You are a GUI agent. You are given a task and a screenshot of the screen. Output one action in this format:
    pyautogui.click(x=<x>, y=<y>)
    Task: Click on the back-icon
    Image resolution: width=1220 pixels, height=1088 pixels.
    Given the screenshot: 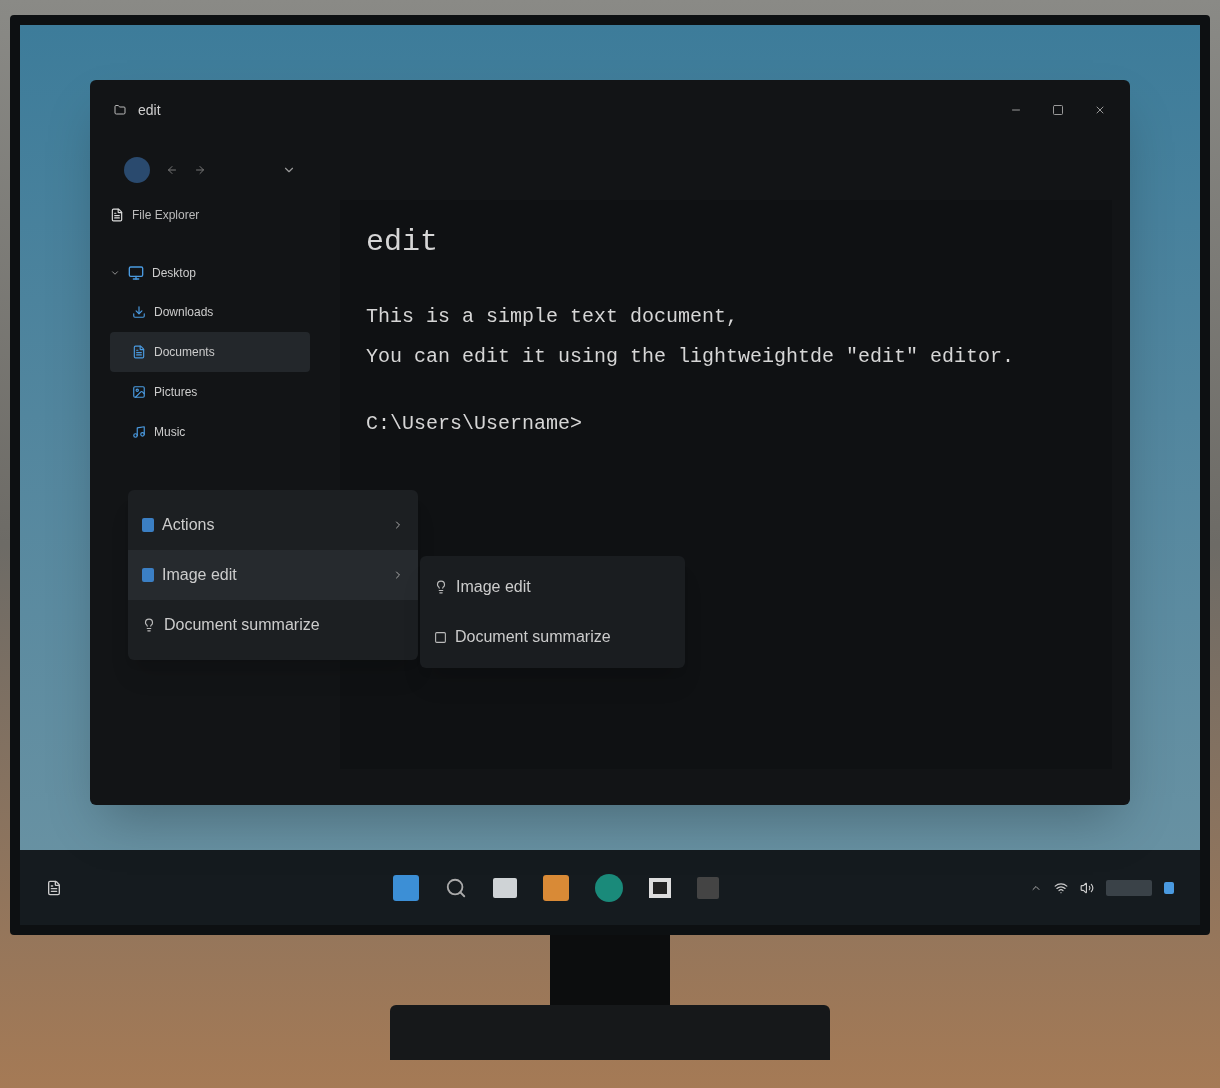 What is the action you would take?
    pyautogui.click(x=172, y=170)
    